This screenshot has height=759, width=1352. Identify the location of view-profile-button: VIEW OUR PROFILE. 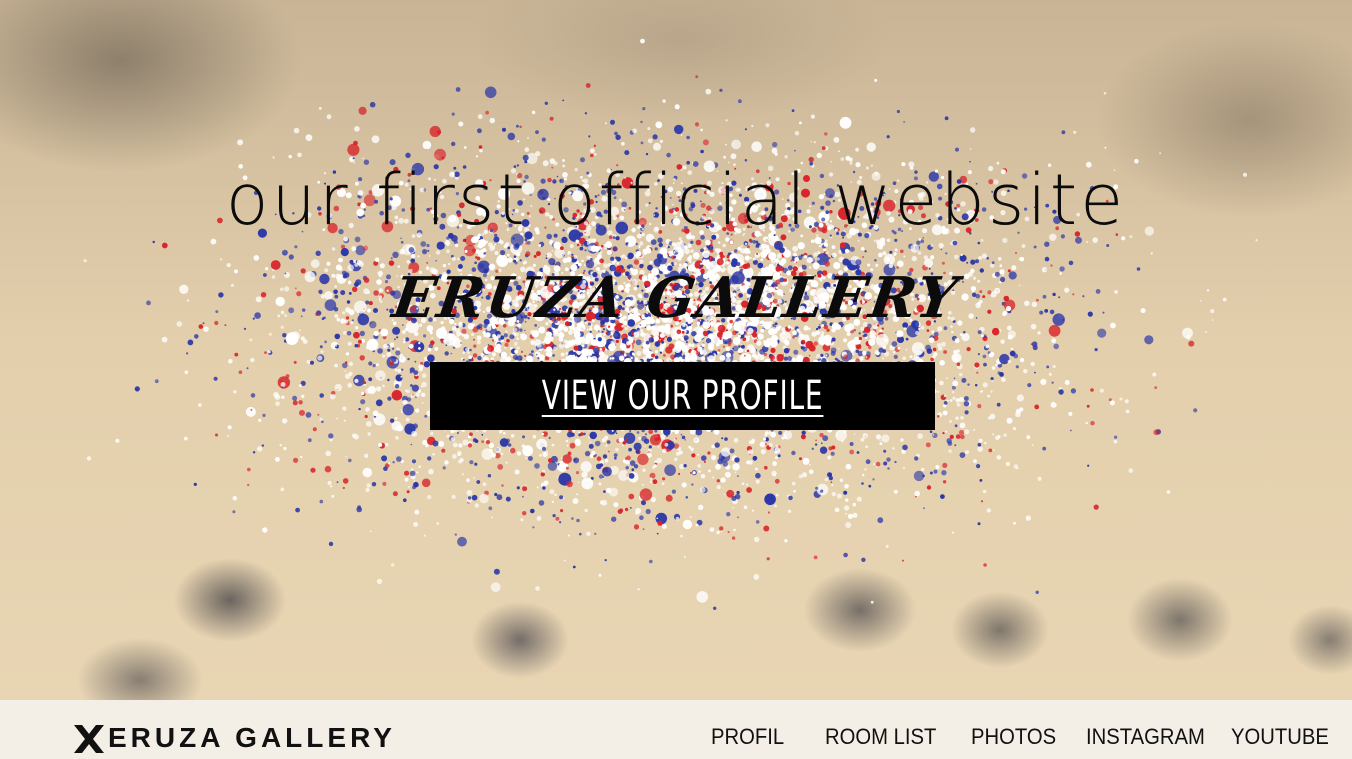
(682, 396).